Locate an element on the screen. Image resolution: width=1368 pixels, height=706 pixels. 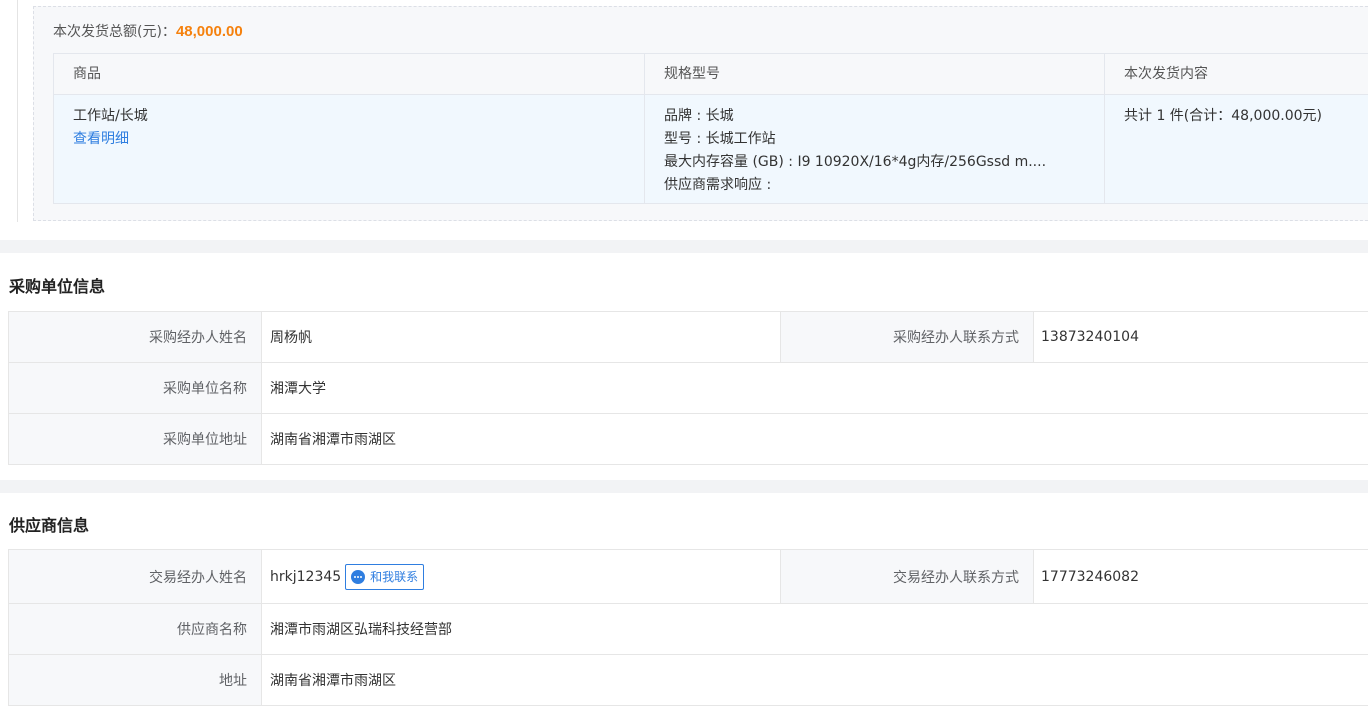
supplier-agent-name: hrkj12345 is located at coordinates (306, 576).